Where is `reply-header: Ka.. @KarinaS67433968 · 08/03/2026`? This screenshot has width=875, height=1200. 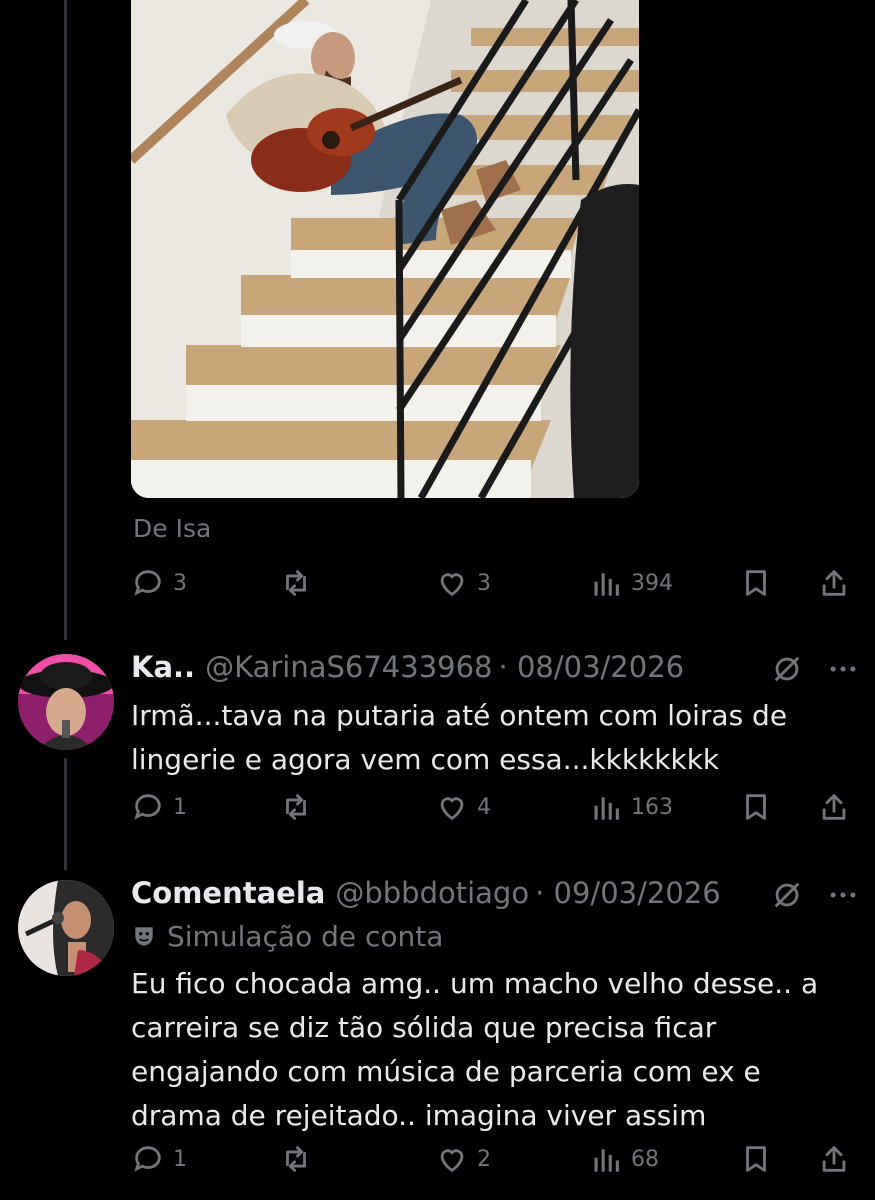 reply-header: Ka.. @KarinaS67433968 · 08/03/2026 is located at coordinates (407, 667).